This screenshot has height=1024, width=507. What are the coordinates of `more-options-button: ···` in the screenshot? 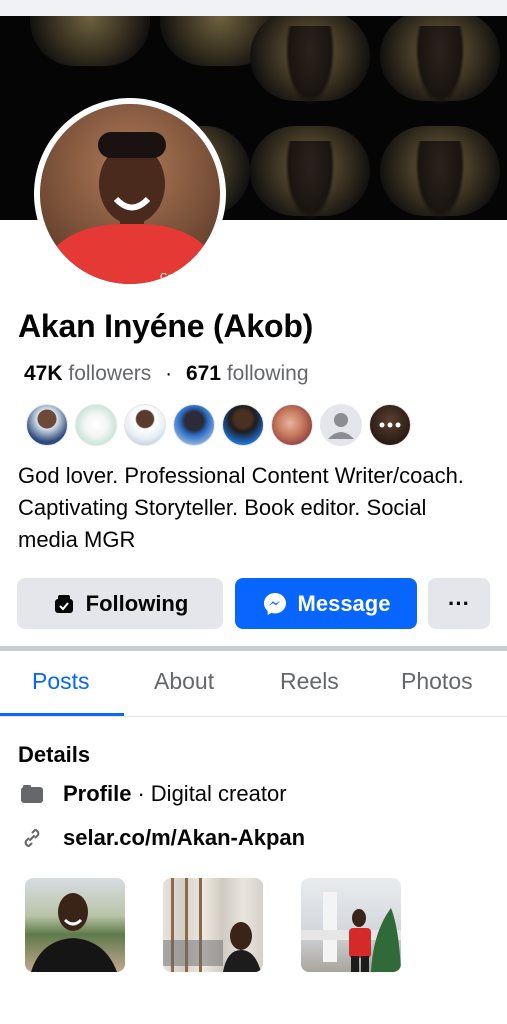 It's located at (459, 603).